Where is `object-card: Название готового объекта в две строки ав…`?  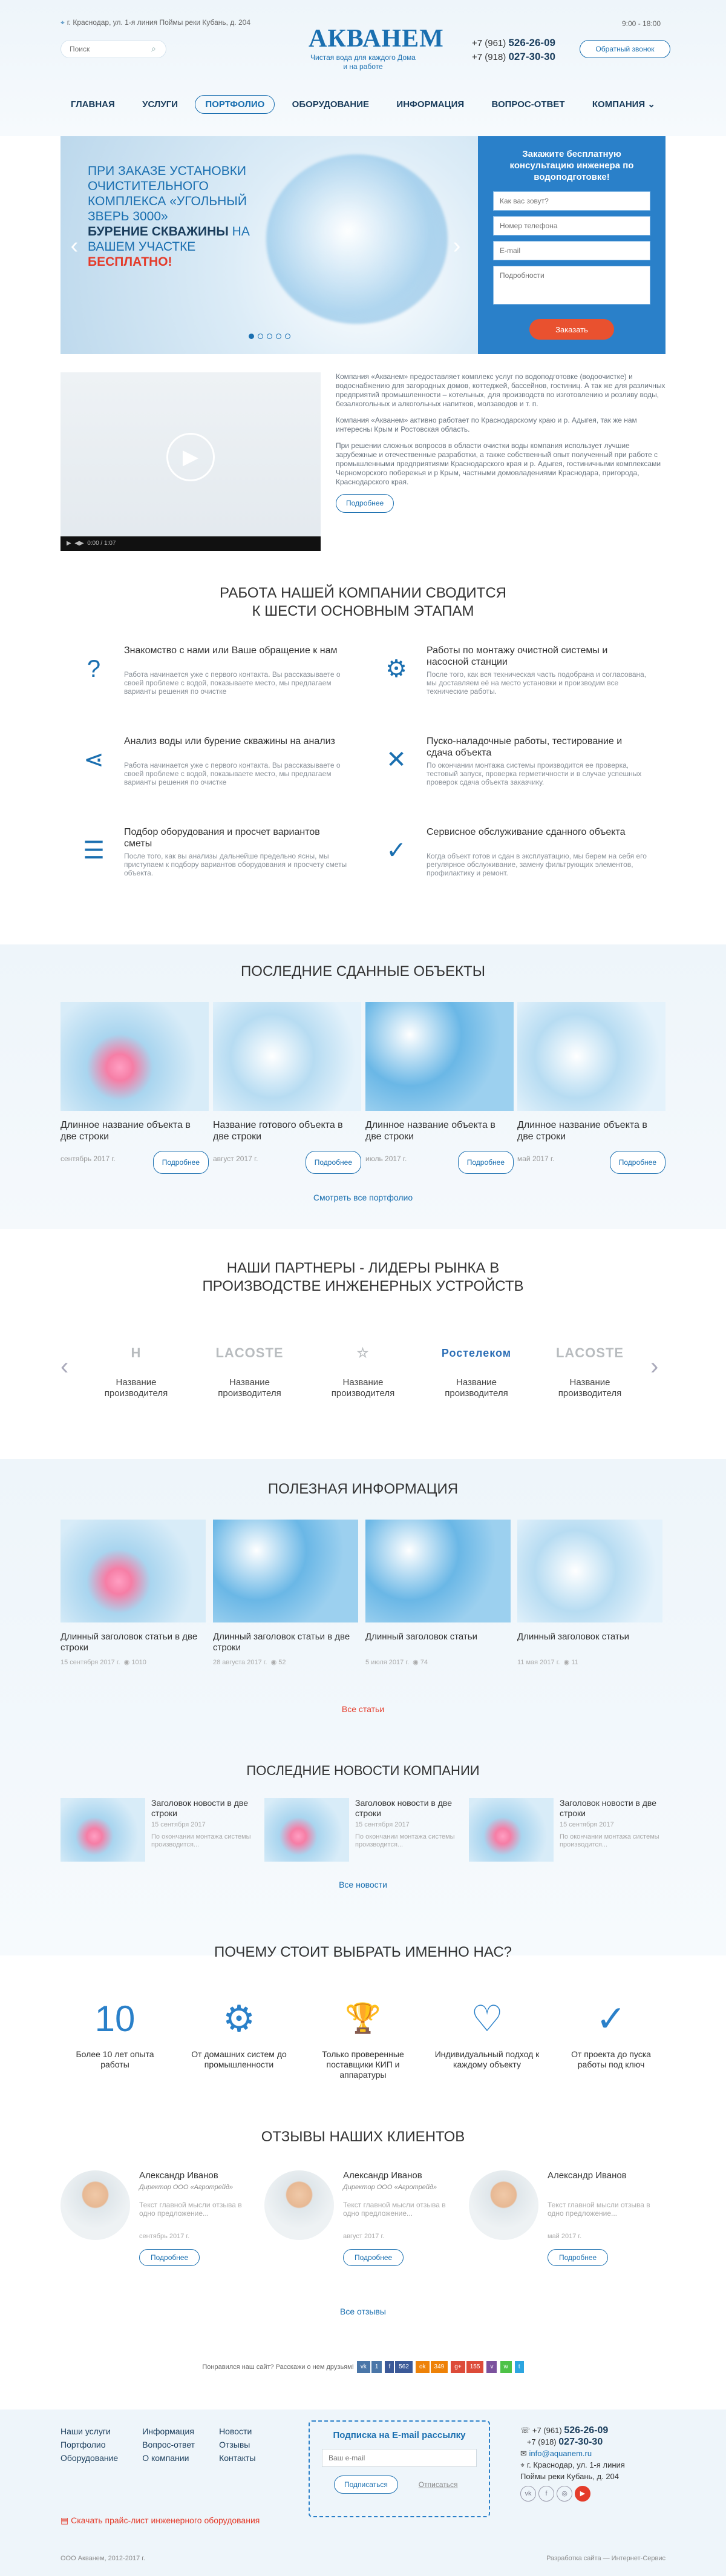 object-card: Название готового объекта в две строки ав… is located at coordinates (287, 1088).